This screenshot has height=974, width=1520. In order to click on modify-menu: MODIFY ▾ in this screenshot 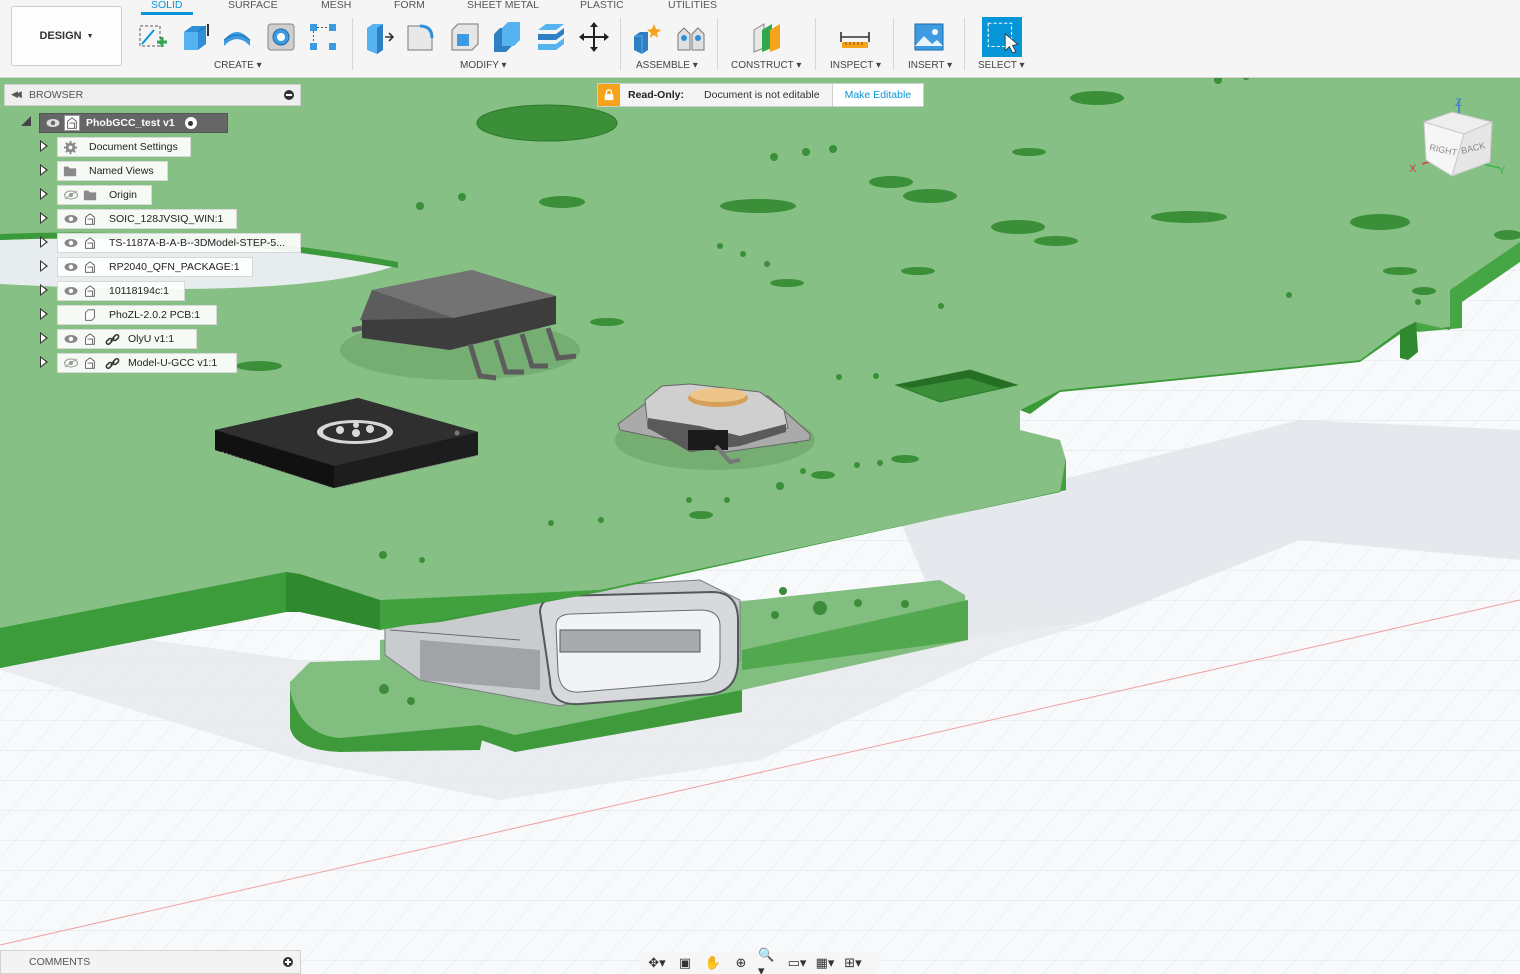, I will do `click(483, 65)`.